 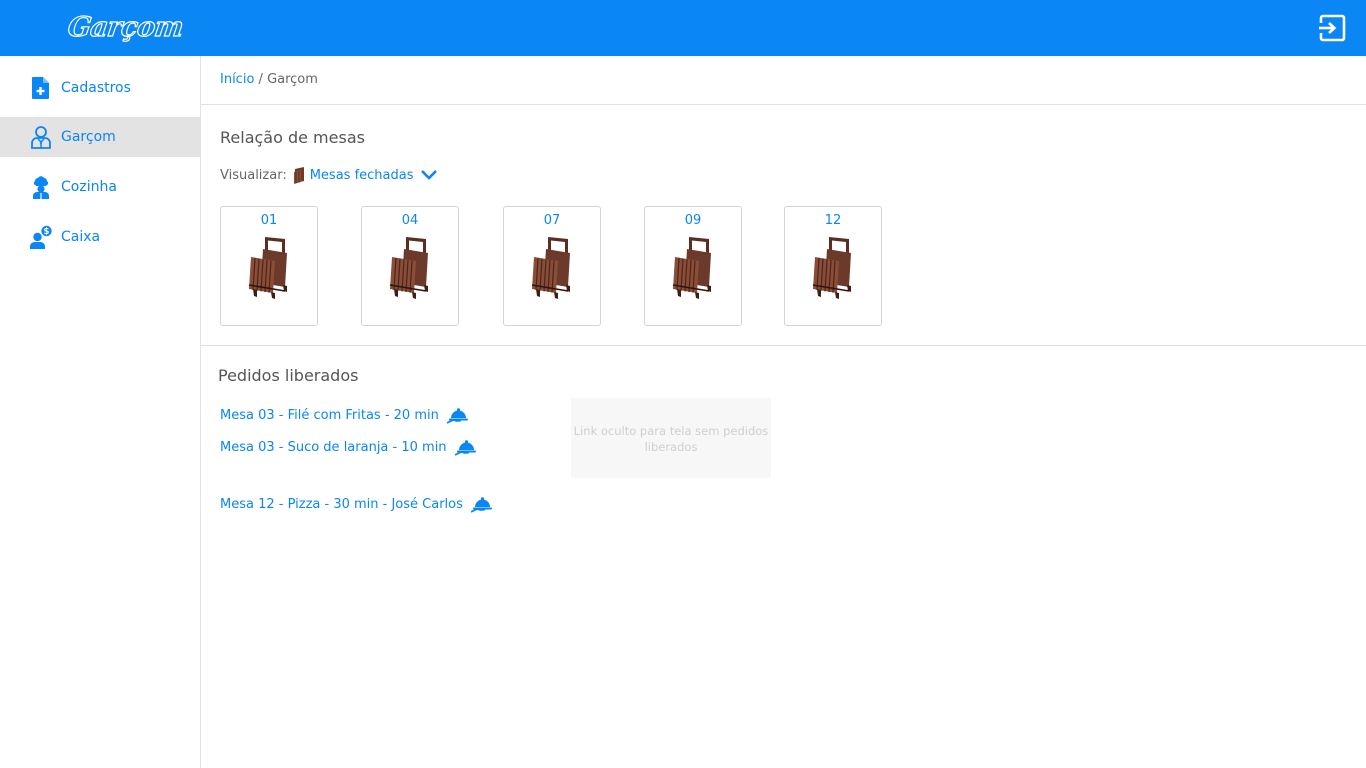 What do you see at coordinates (683, 28) in the screenshot?
I see `top-bar: Garçom` at bounding box center [683, 28].